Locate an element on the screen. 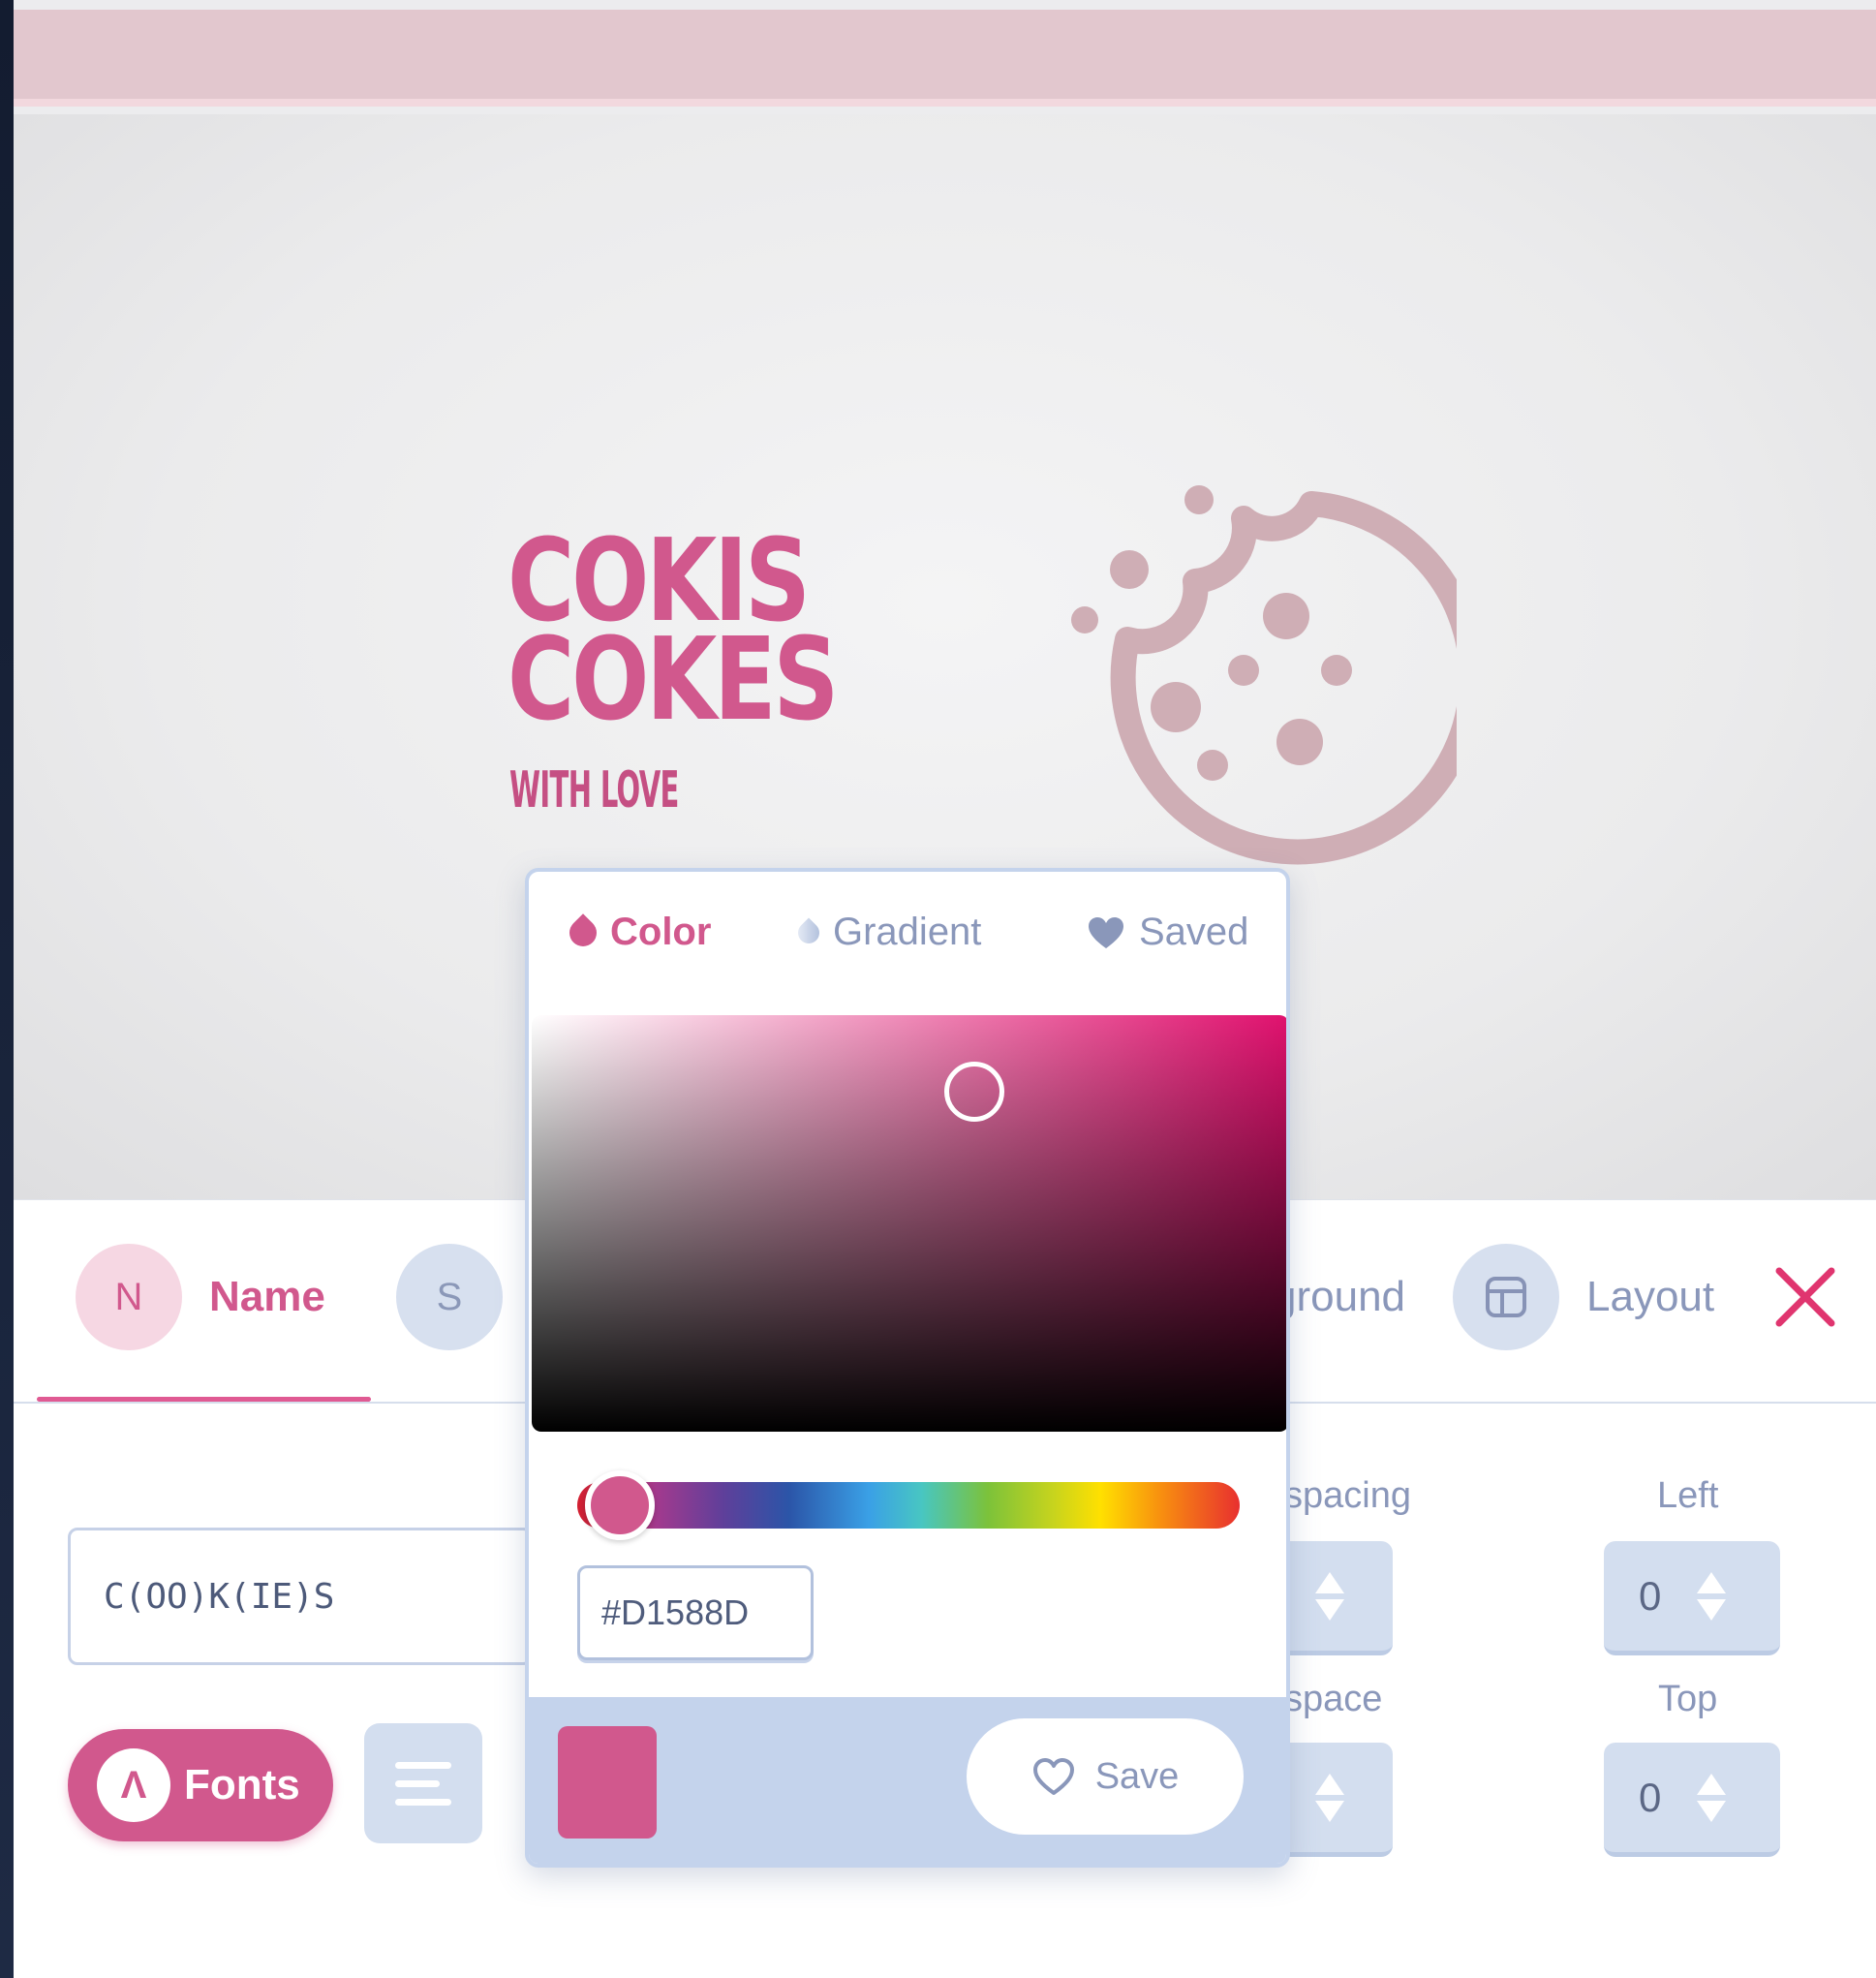 The width and height of the screenshot is (1876, 1978). top-label: Top is located at coordinates (1688, 1699).